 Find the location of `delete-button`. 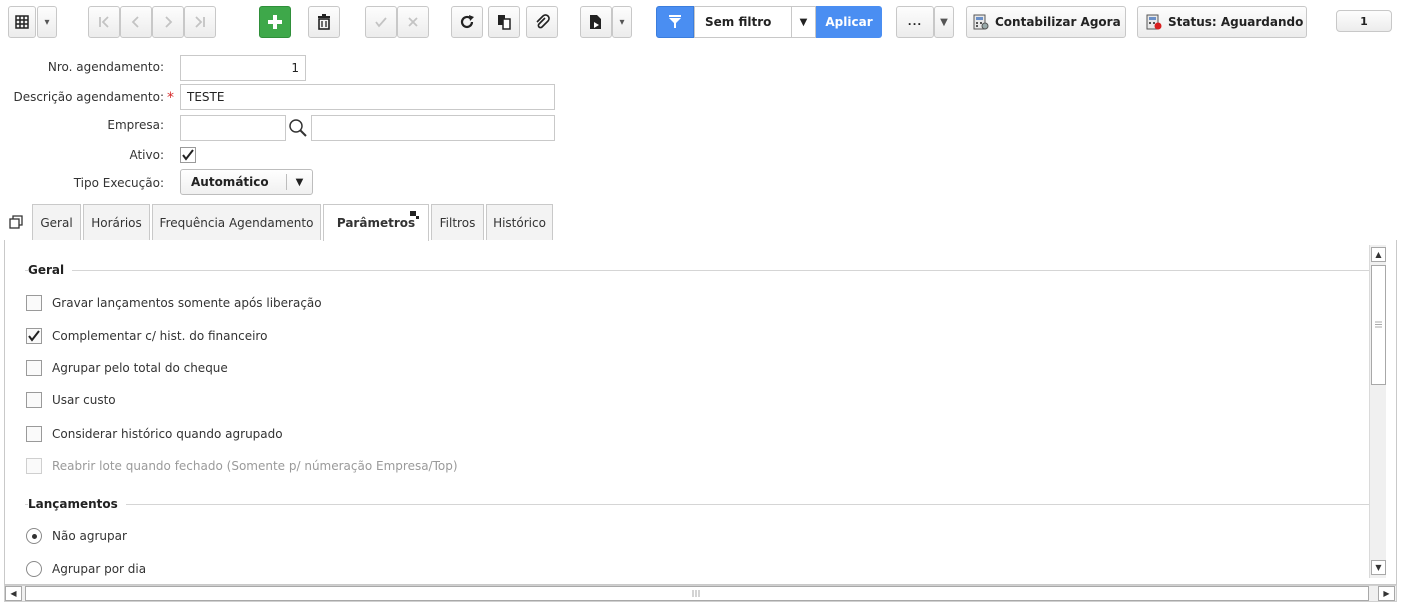

delete-button is located at coordinates (324, 22).